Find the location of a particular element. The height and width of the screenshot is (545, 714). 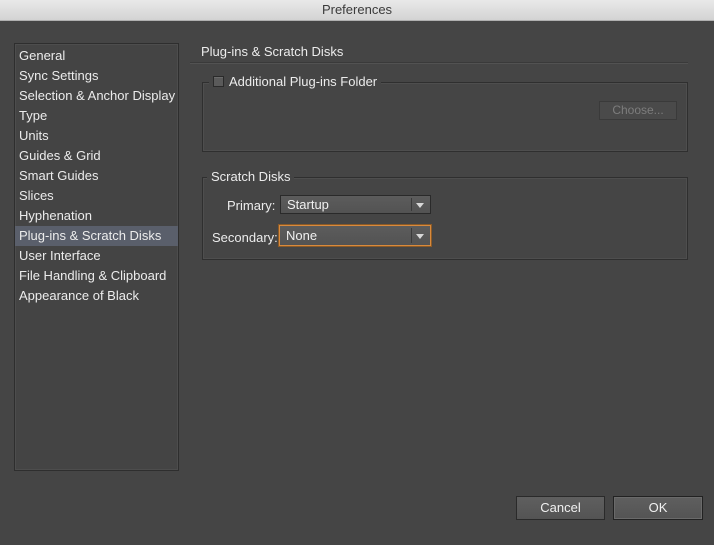

scratch-disks-title-text: Scratch Disks is located at coordinates (251, 176).